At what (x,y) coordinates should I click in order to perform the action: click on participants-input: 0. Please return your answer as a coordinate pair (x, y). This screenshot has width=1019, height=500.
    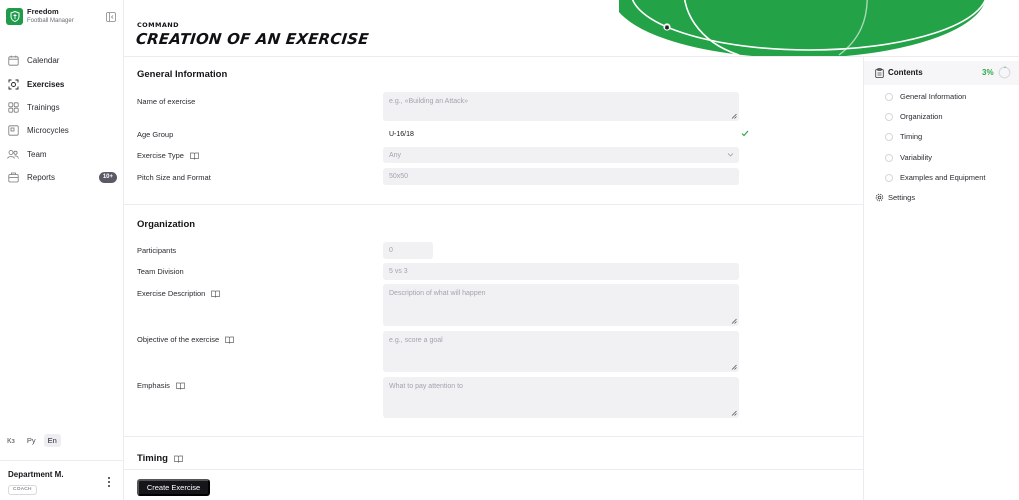
    Looking at the image, I should click on (408, 250).